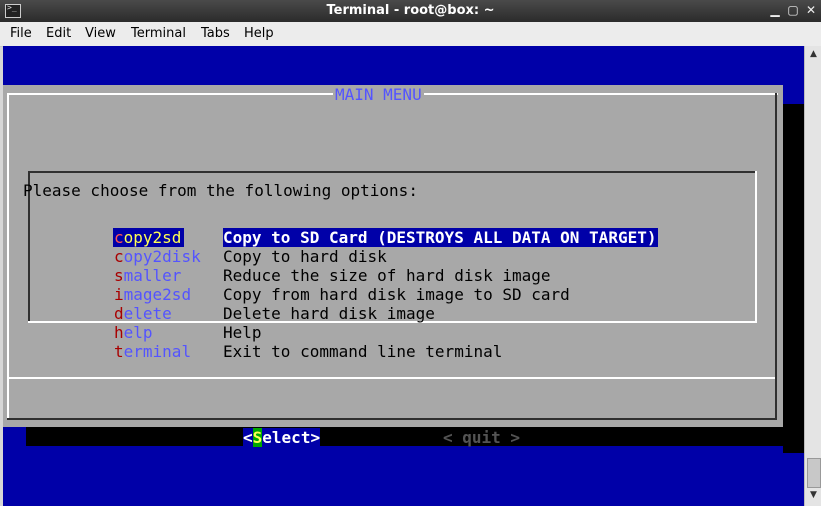 The image size is (821, 506). I want to click on select-label: elect, so click(286, 437).